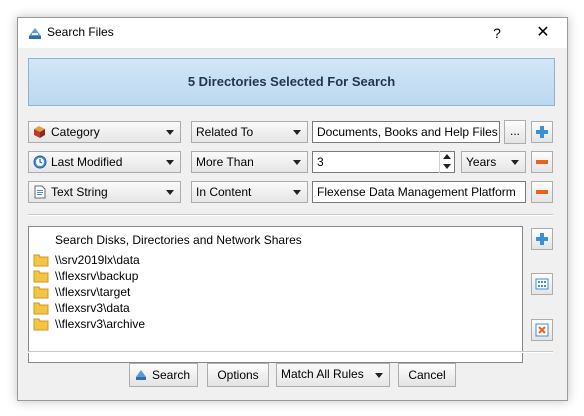 The width and height of the screenshot is (584, 416). I want to click on list-item: \\flexsrv3\data, so click(273, 308).